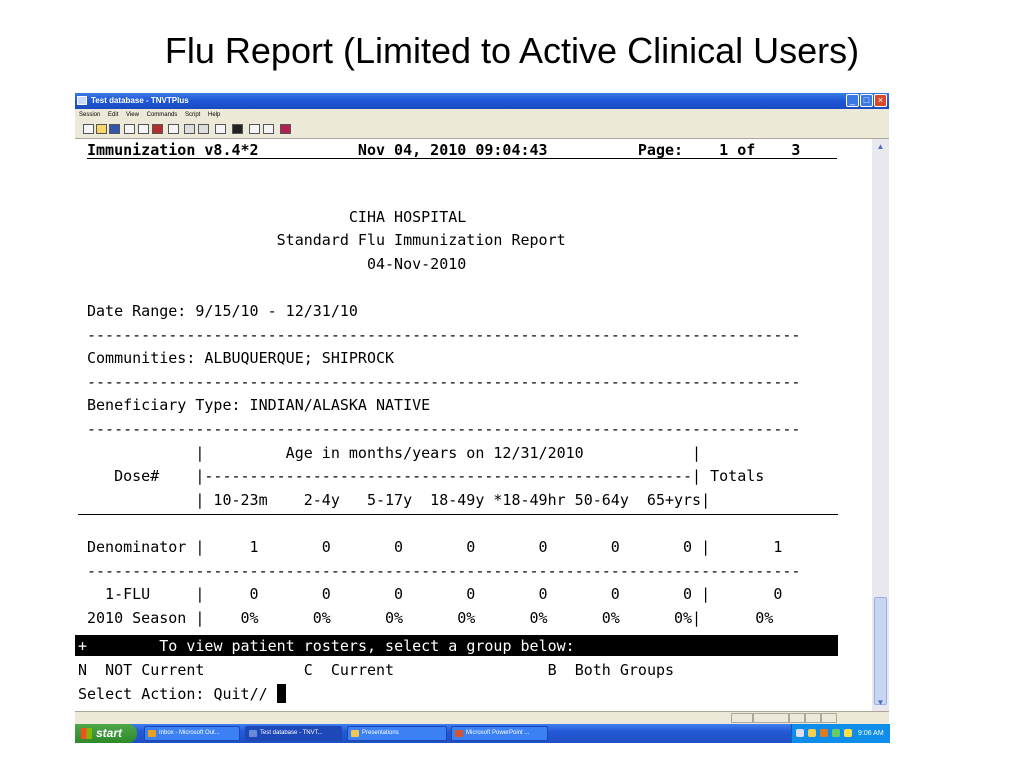 Image resolution: width=1024 pixels, height=768 pixels. What do you see at coordinates (871, 733) in the screenshot?
I see `clock: 9:06 AM` at bounding box center [871, 733].